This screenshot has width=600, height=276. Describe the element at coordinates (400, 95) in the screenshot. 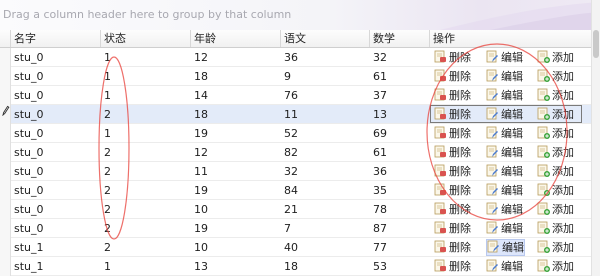

I see `cell-math: 37` at that location.